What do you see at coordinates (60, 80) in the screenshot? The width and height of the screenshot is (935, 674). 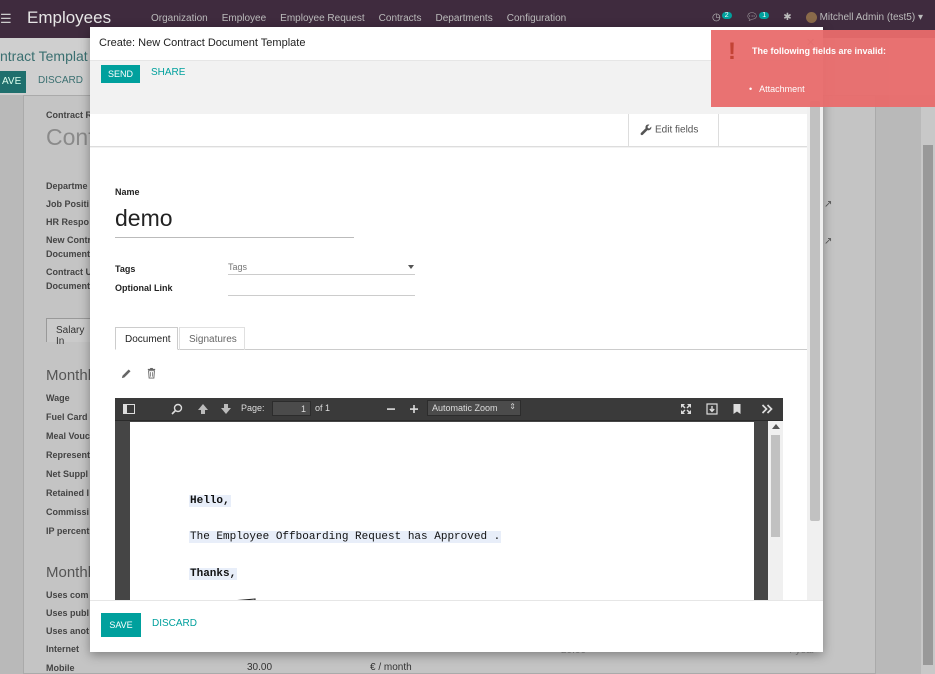 I see `background-discard-button: DISCARD` at bounding box center [60, 80].